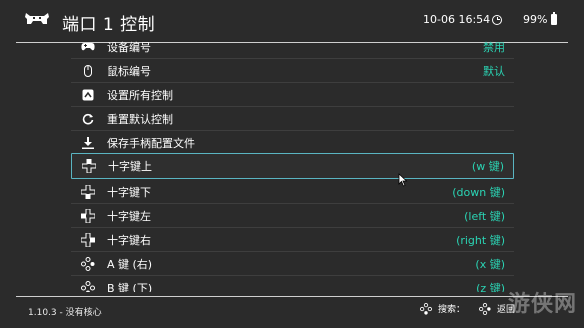 The image size is (584, 328). I want to click on list-item-dpad-right: 十字键右 (right 键), so click(292, 240).